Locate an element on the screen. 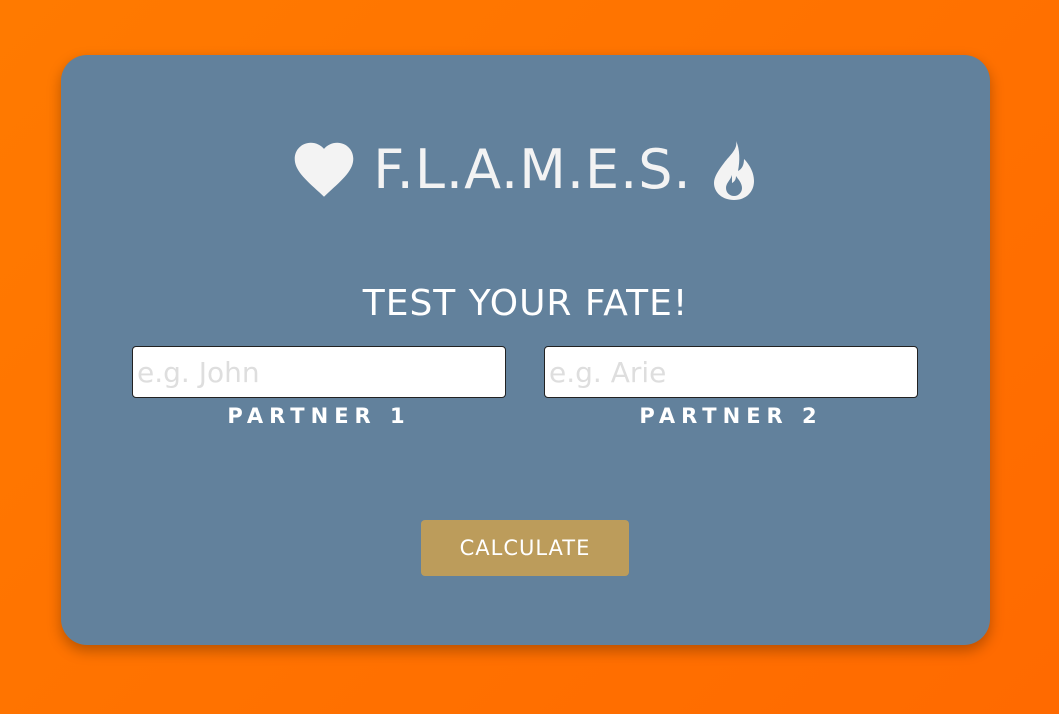 The image size is (1059, 714). partner2-input is located at coordinates (731, 372).